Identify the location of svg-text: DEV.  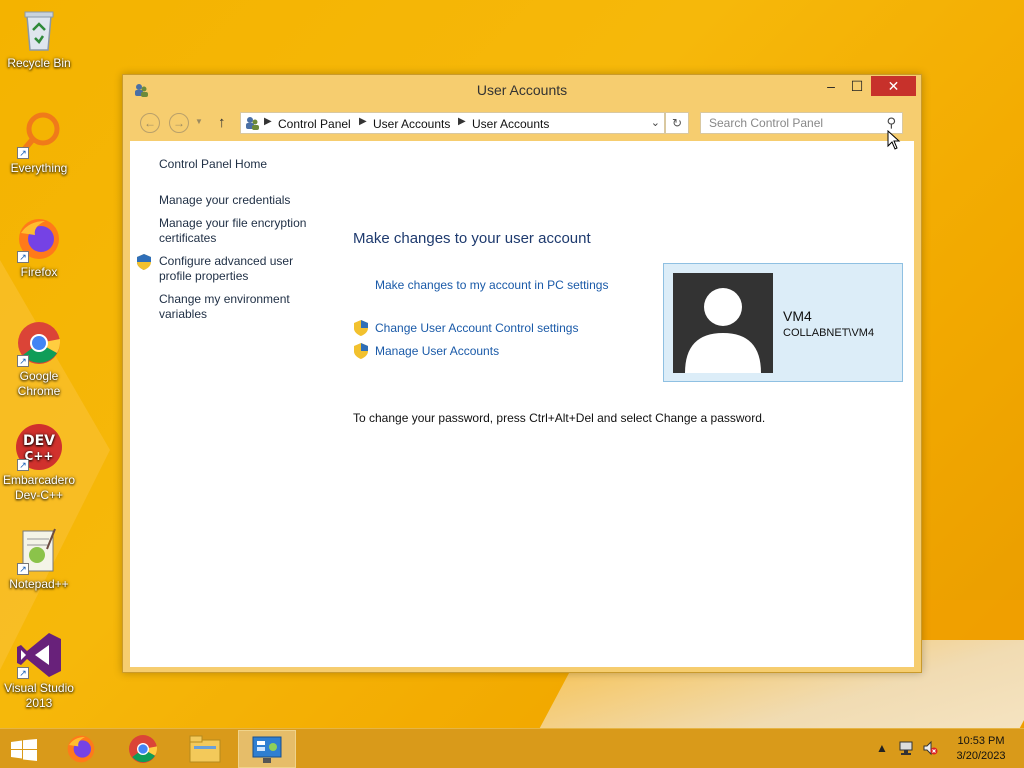
(39, 441).